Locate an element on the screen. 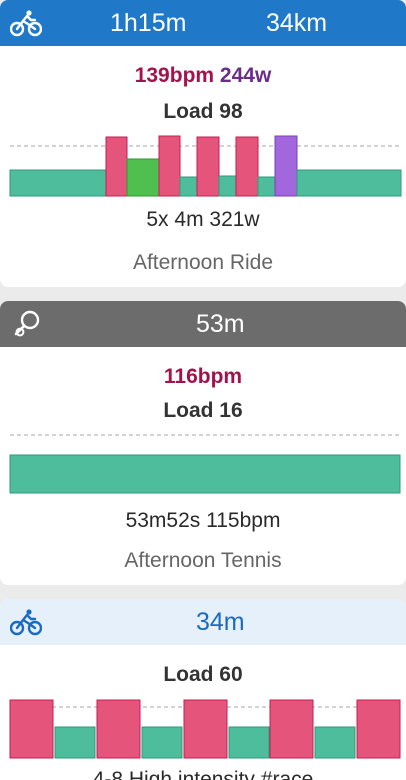 Image resolution: width=406 pixels, height=780 pixels. activity-summary: 53m52s 115bpm is located at coordinates (203, 520).